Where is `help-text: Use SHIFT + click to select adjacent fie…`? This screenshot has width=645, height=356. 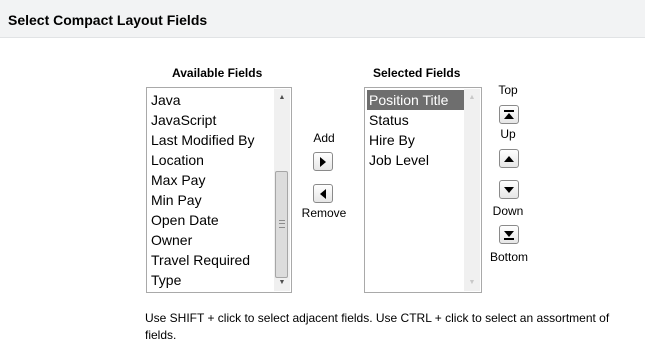 help-text: Use SHIFT + click to select adjacent fie… is located at coordinates (377, 326).